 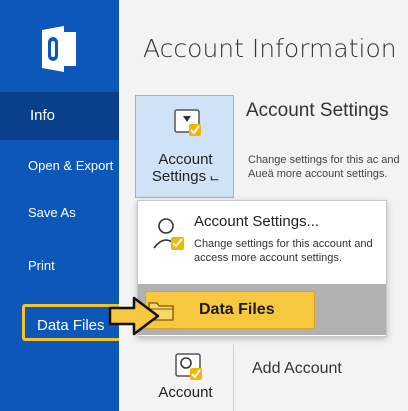 What do you see at coordinates (71, 325) in the screenshot?
I see `sidebar-item-label: Data Files` at bounding box center [71, 325].